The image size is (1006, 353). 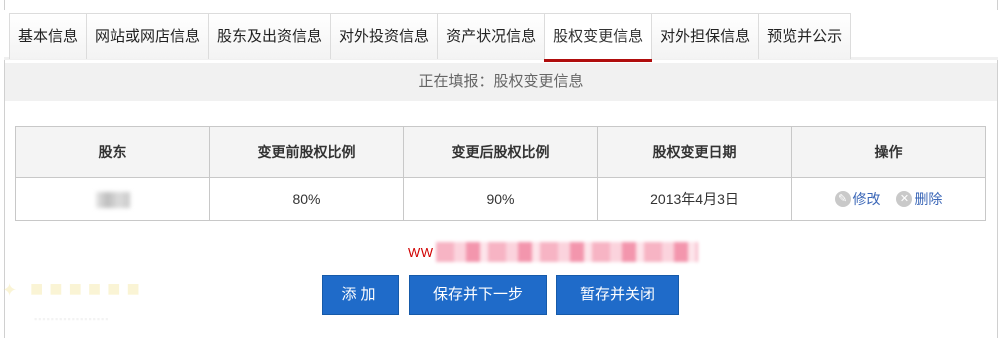 I want to click on cell-change-date: 2013年4月3日, so click(x=694, y=199).